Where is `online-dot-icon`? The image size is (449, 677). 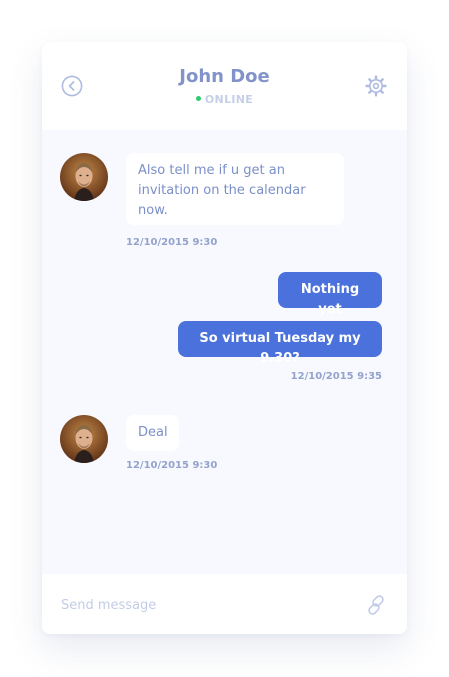 online-dot-icon is located at coordinates (198, 98).